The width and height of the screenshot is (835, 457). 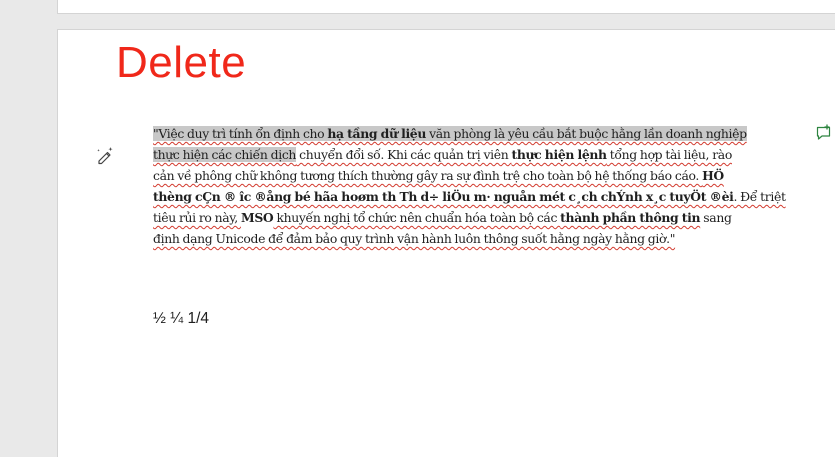 What do you see at coordinates (713, 175) in the screenshot?
I see `bold-legacy-text: HÖ` at bounding box center [713, 175].